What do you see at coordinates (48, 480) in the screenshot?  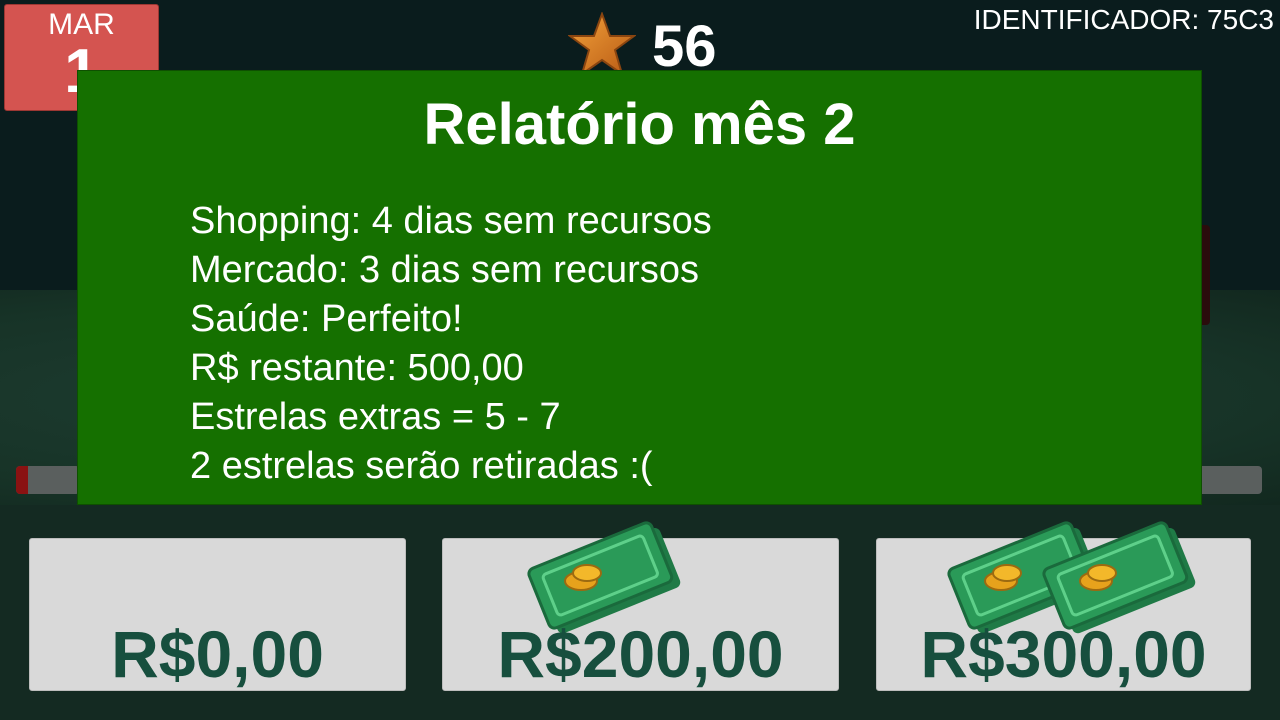 I see `left-meter` at bounding box center [48, 480].